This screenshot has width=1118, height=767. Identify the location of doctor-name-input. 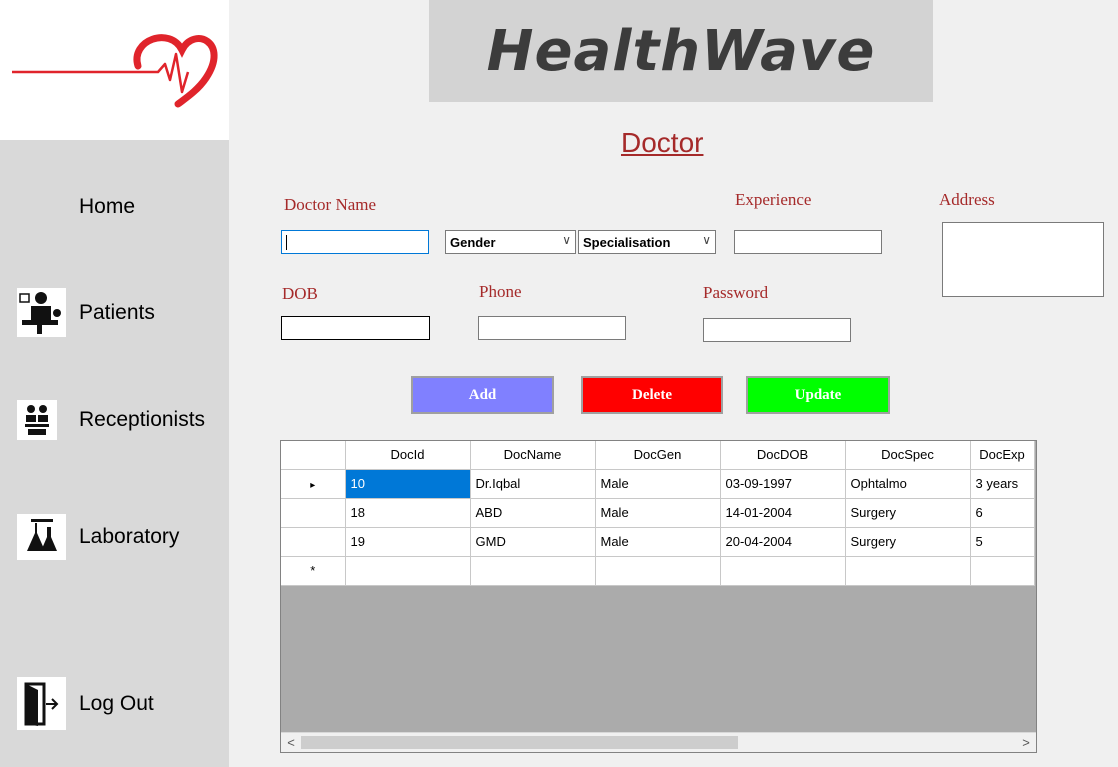
(355, 242).